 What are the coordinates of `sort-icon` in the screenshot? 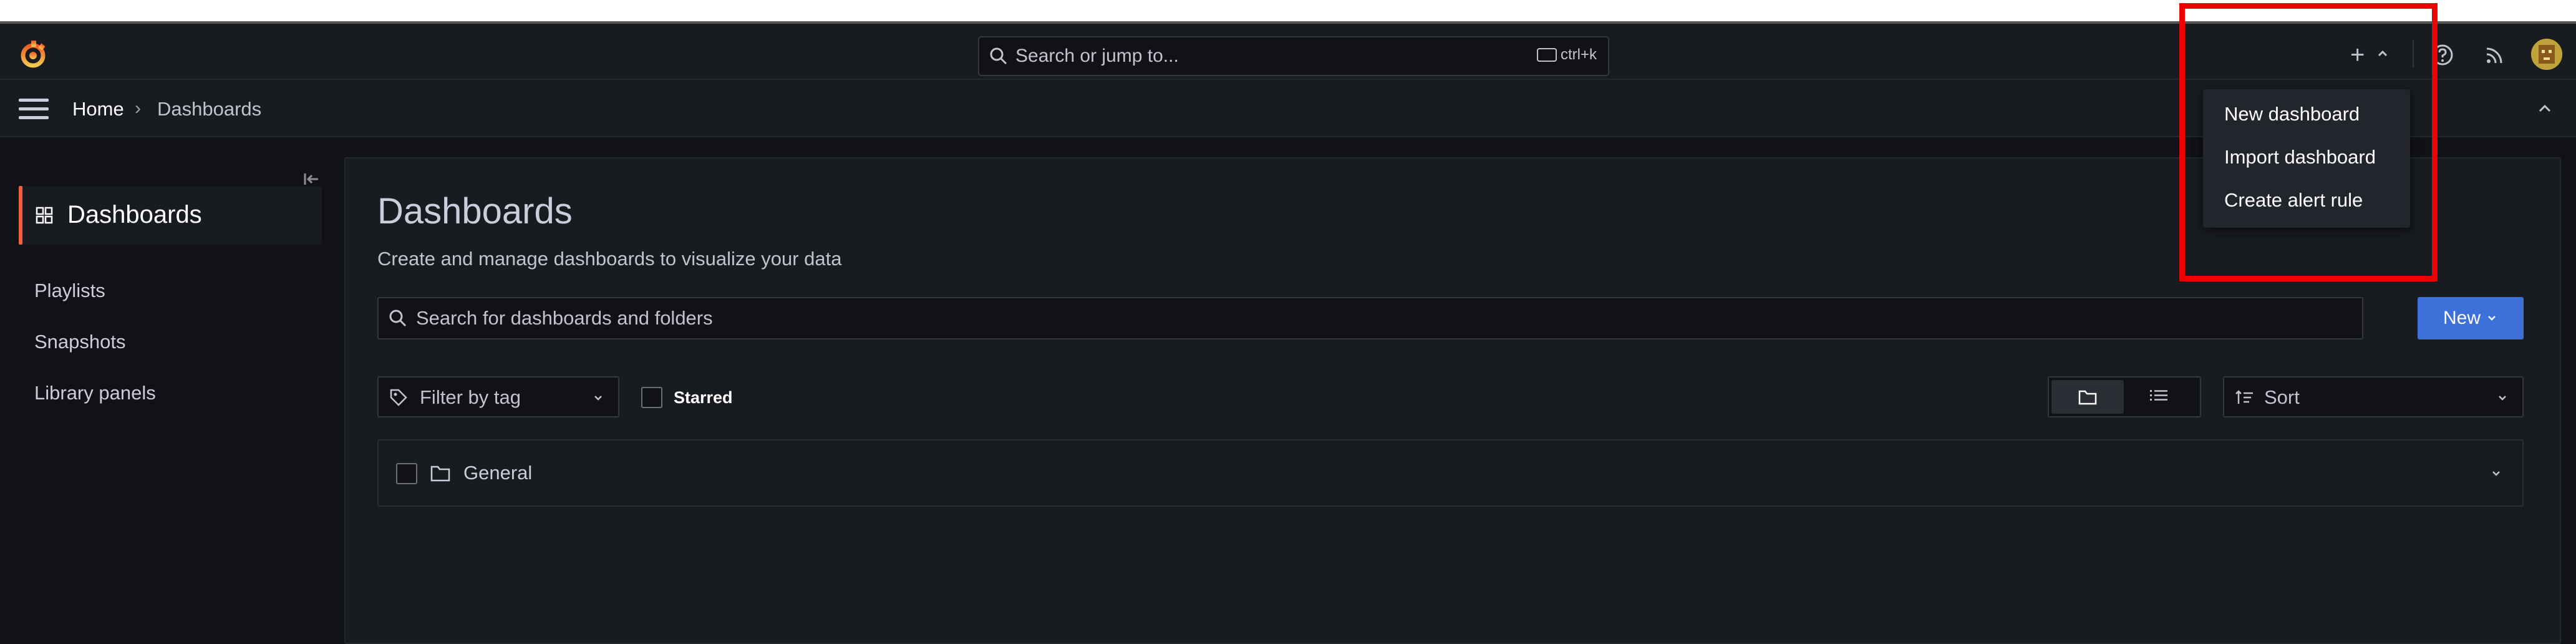 It's located at (2244, 397).